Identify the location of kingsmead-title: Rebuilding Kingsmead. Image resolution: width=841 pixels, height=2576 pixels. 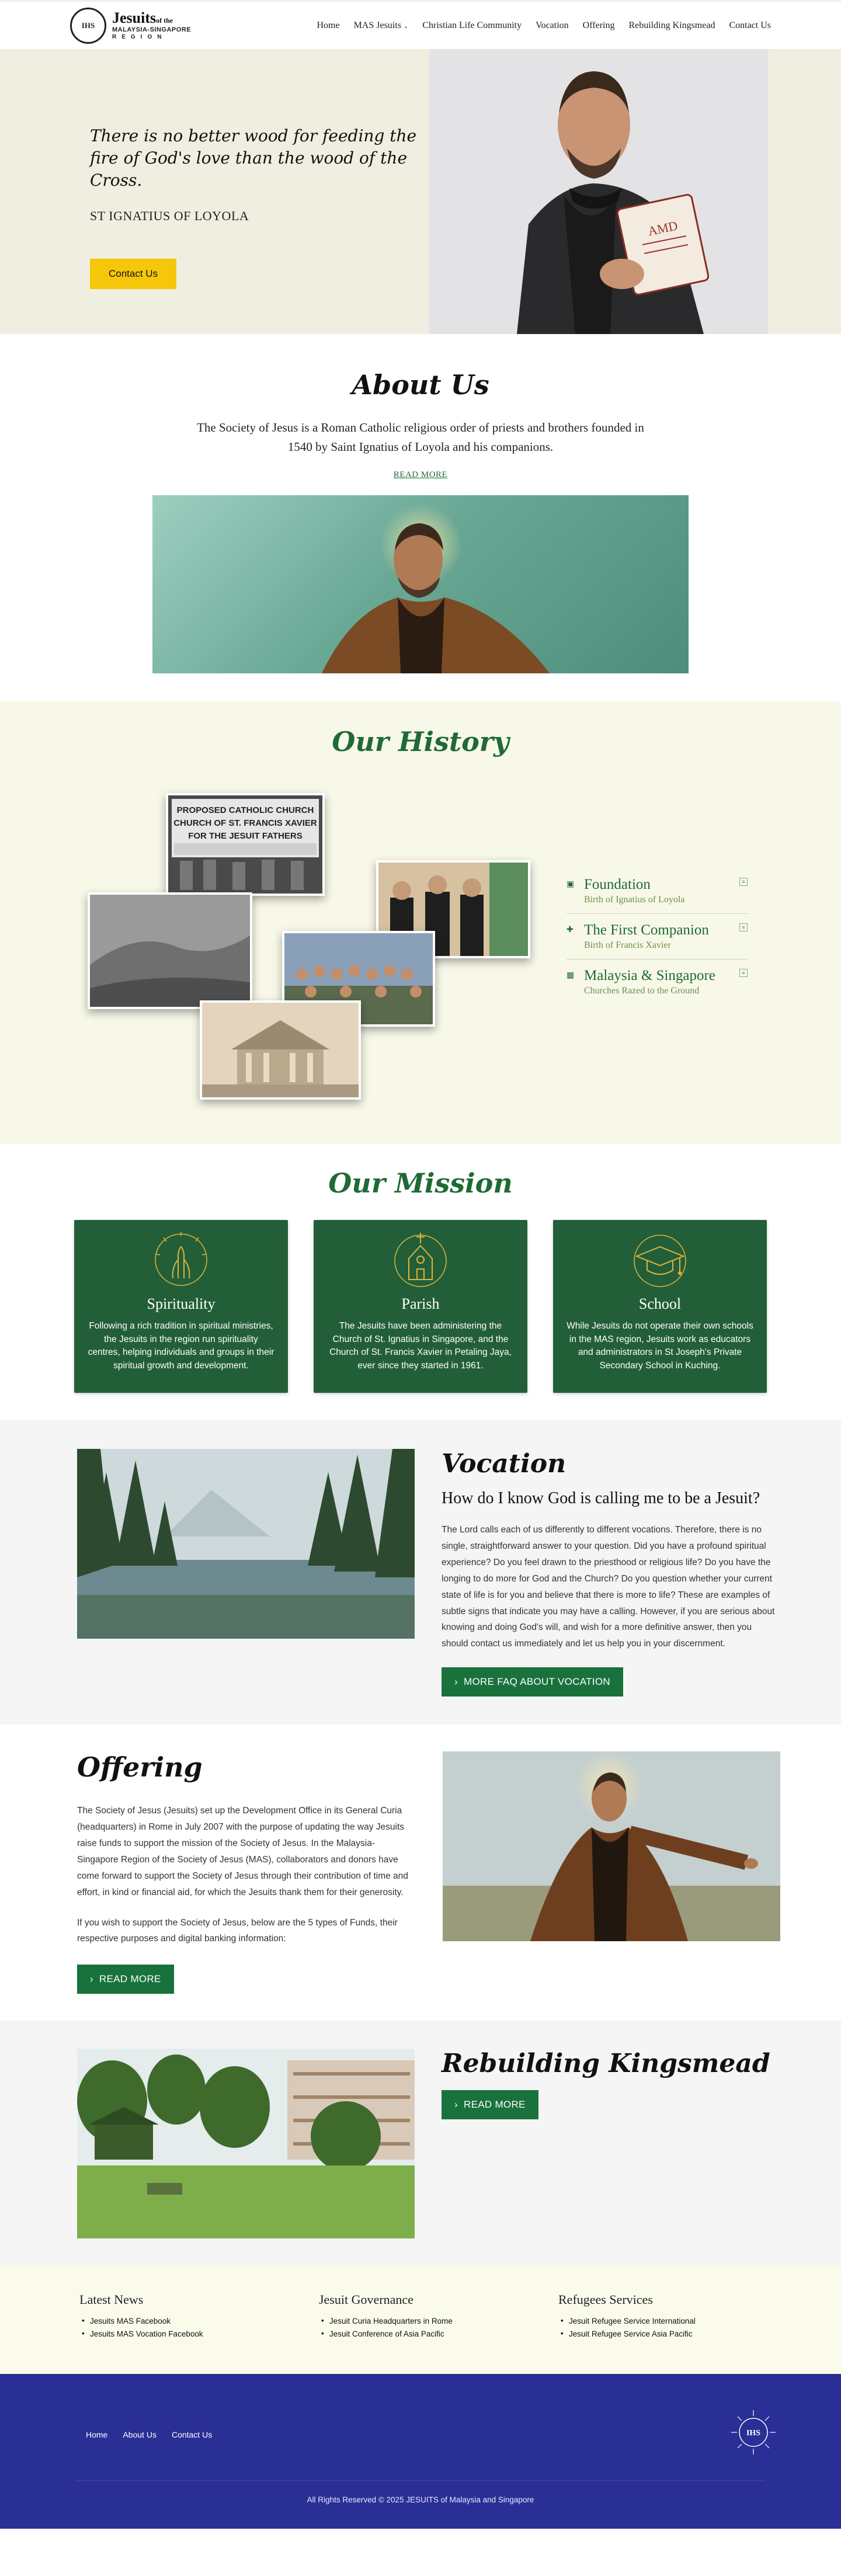
(606, 2064).